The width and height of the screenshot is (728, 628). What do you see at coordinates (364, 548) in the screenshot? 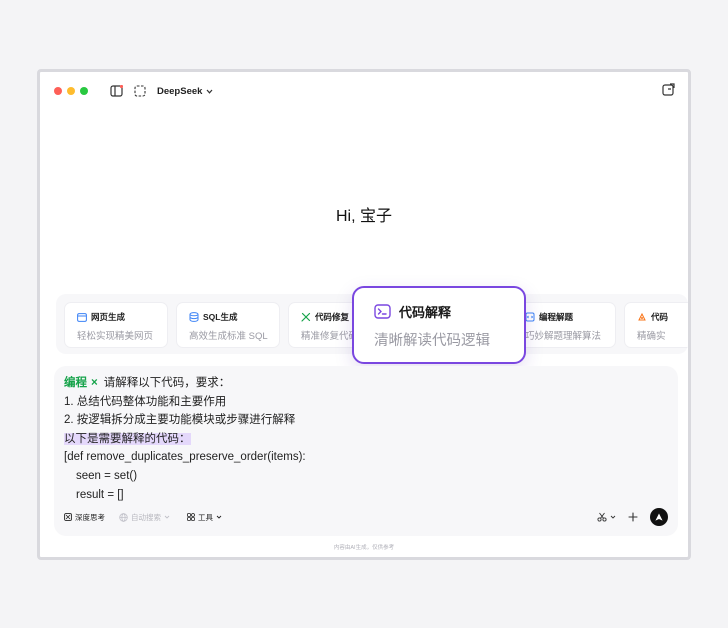
I see `disclaimer-footer: 内容由AI生成，仅供参考` at bounding box center [364, 548].